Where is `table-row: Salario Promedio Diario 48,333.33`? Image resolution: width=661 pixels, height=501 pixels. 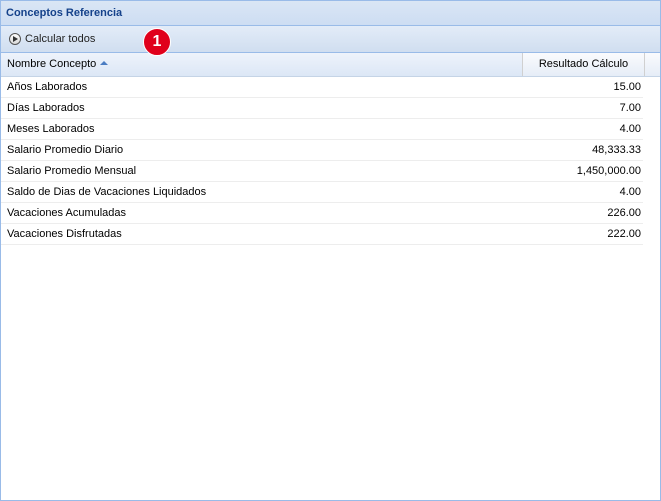
table-row: Salario Promedio Diario 48,333.33 is located at coordinates (322, 150).